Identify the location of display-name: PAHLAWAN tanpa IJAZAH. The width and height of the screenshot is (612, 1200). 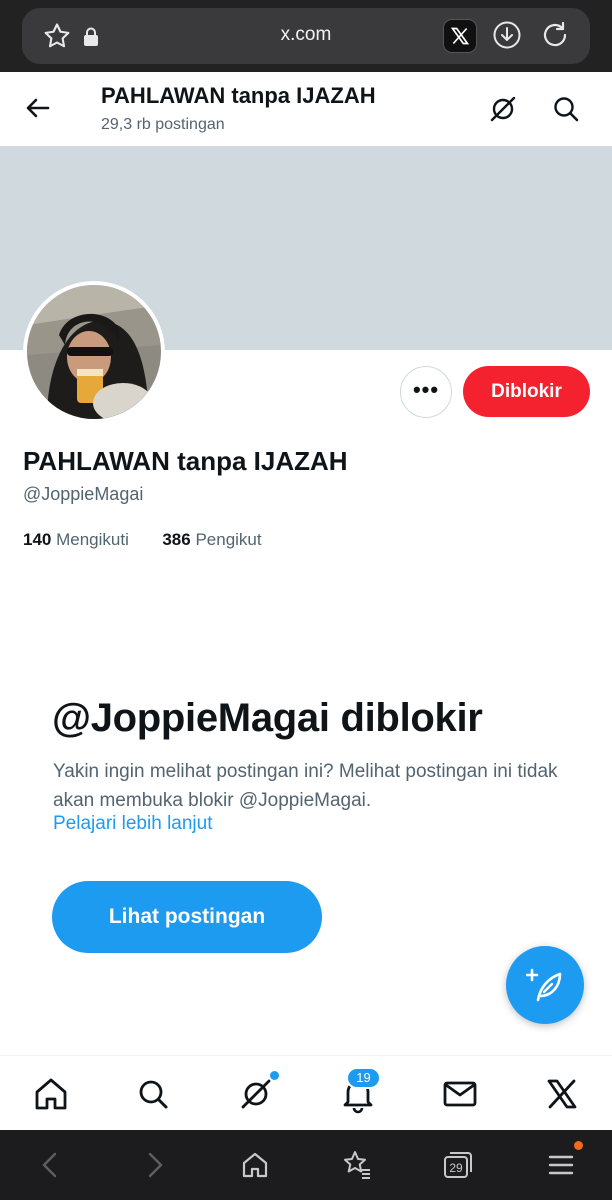
(185, 461).